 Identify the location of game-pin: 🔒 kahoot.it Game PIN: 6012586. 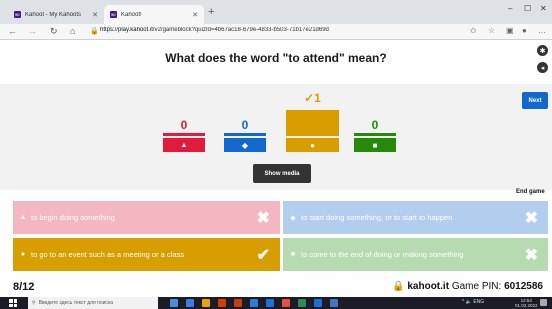
(467, 286).